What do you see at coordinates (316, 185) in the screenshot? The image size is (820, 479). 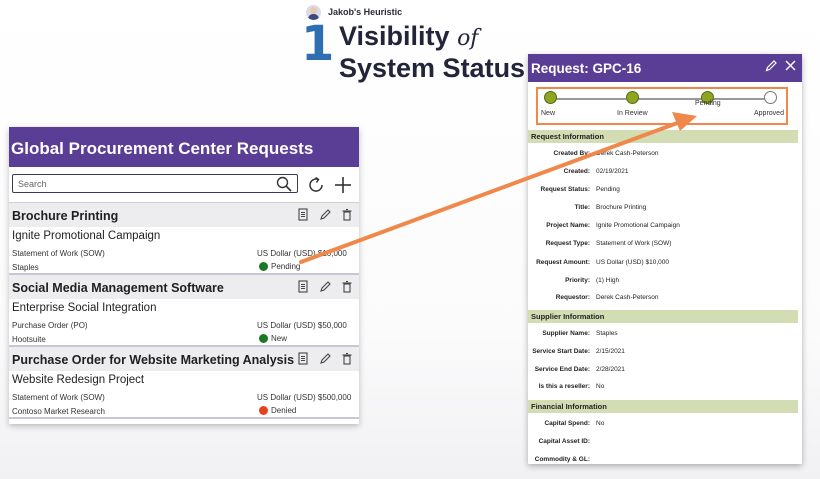 I see `refresh-icon` at bounding box center [316, 185].